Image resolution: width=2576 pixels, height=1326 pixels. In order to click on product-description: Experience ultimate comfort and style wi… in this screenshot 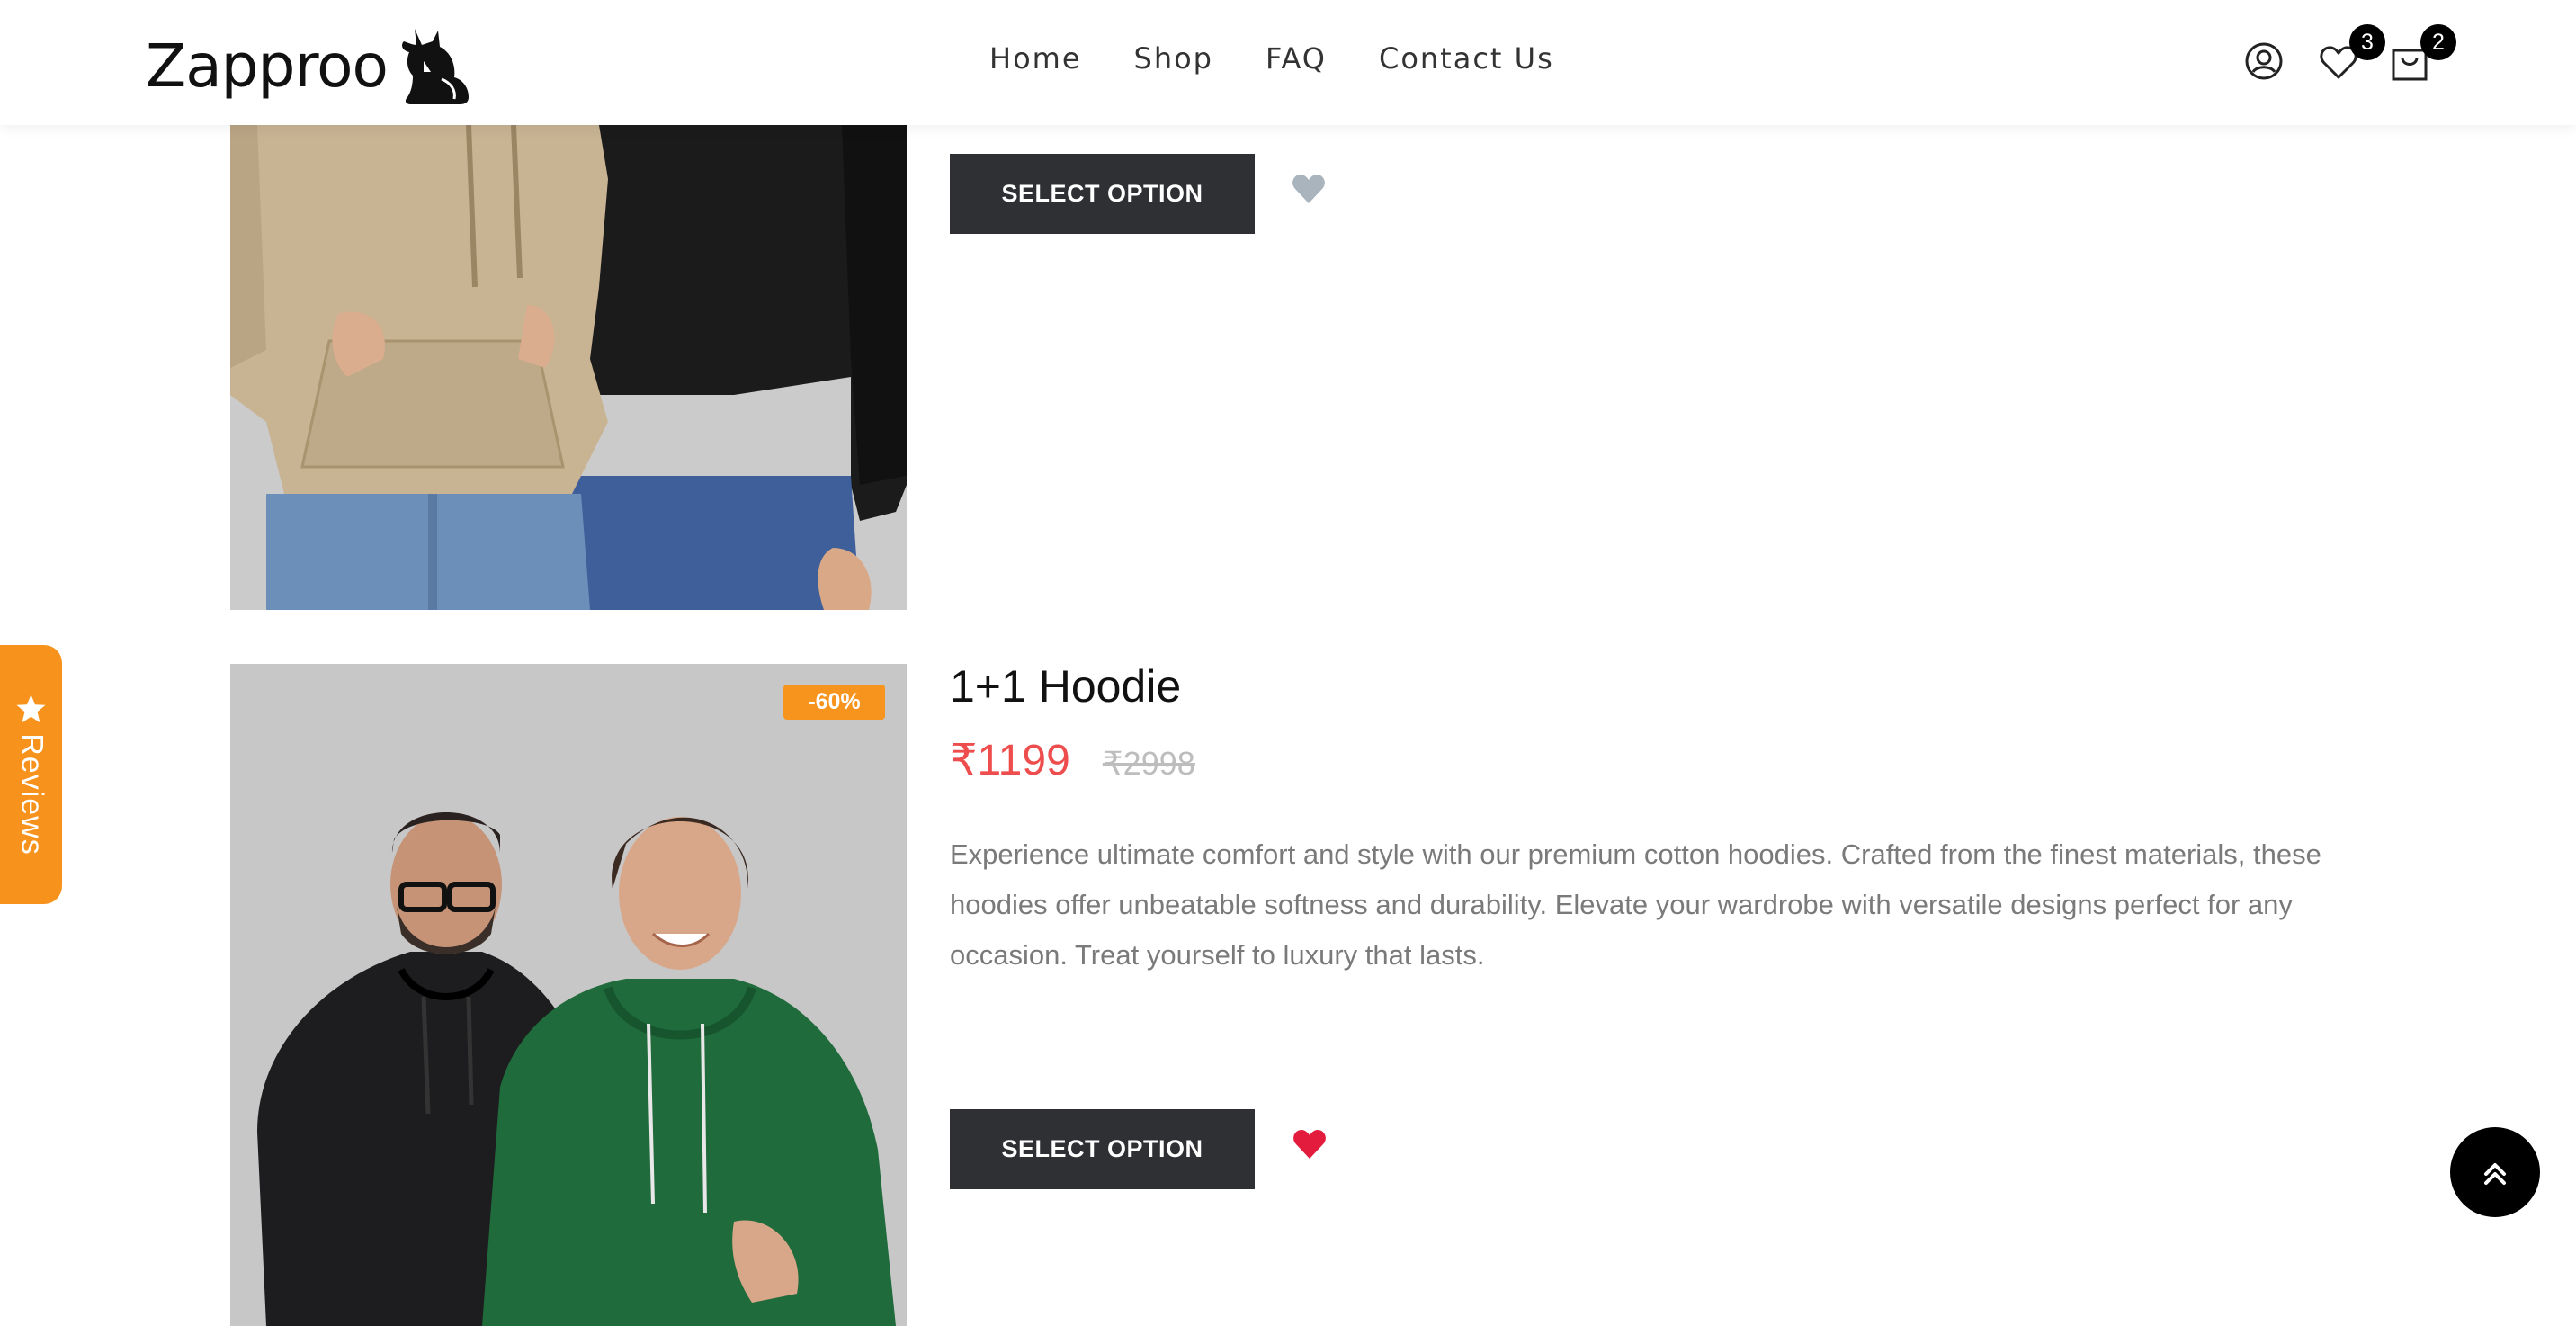, I will do `click(1635, 905)`.